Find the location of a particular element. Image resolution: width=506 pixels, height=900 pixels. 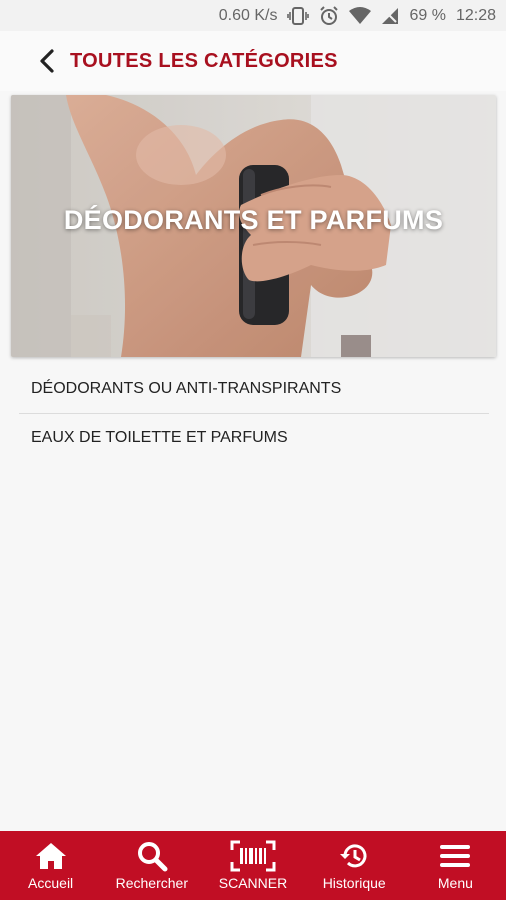

list-item-eaux-de-toilette: EAUX DE TOILETTE ET PARFUMS is located at coordinates (254, 437).